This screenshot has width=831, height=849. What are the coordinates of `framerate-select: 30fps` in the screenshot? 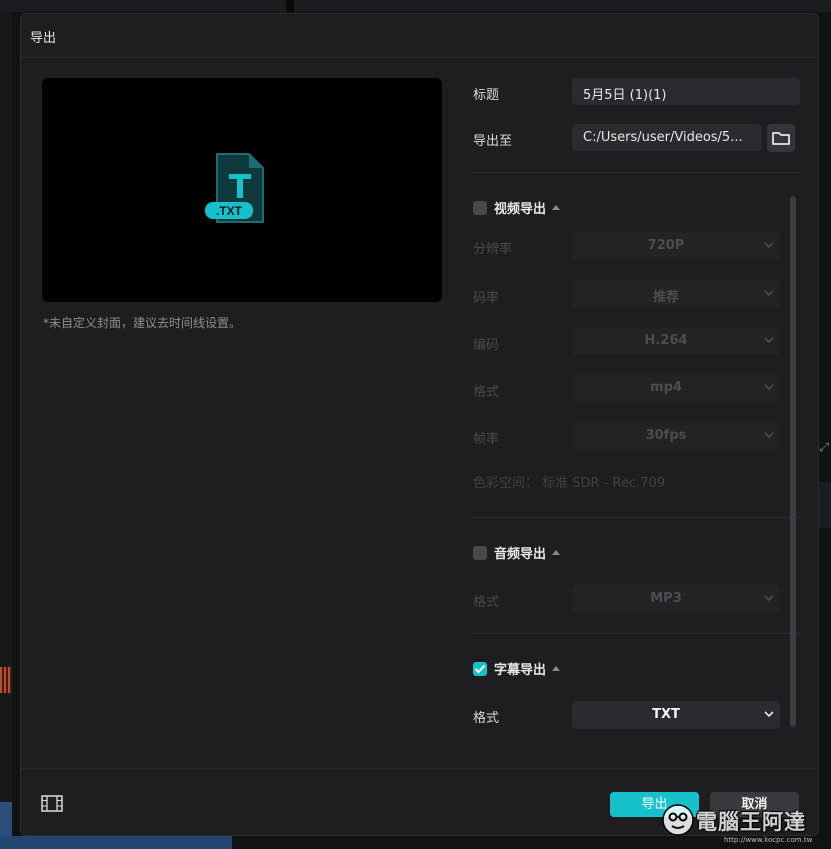 It's located at (676, 436).